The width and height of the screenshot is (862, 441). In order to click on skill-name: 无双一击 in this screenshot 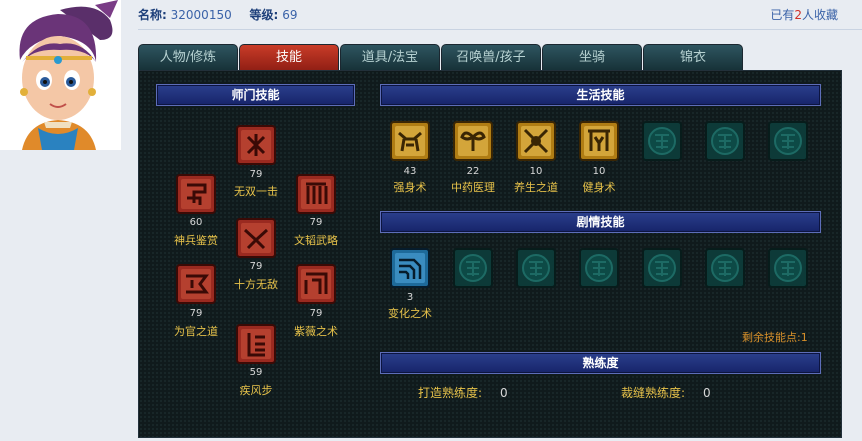, I will do `click(256, 191)`.